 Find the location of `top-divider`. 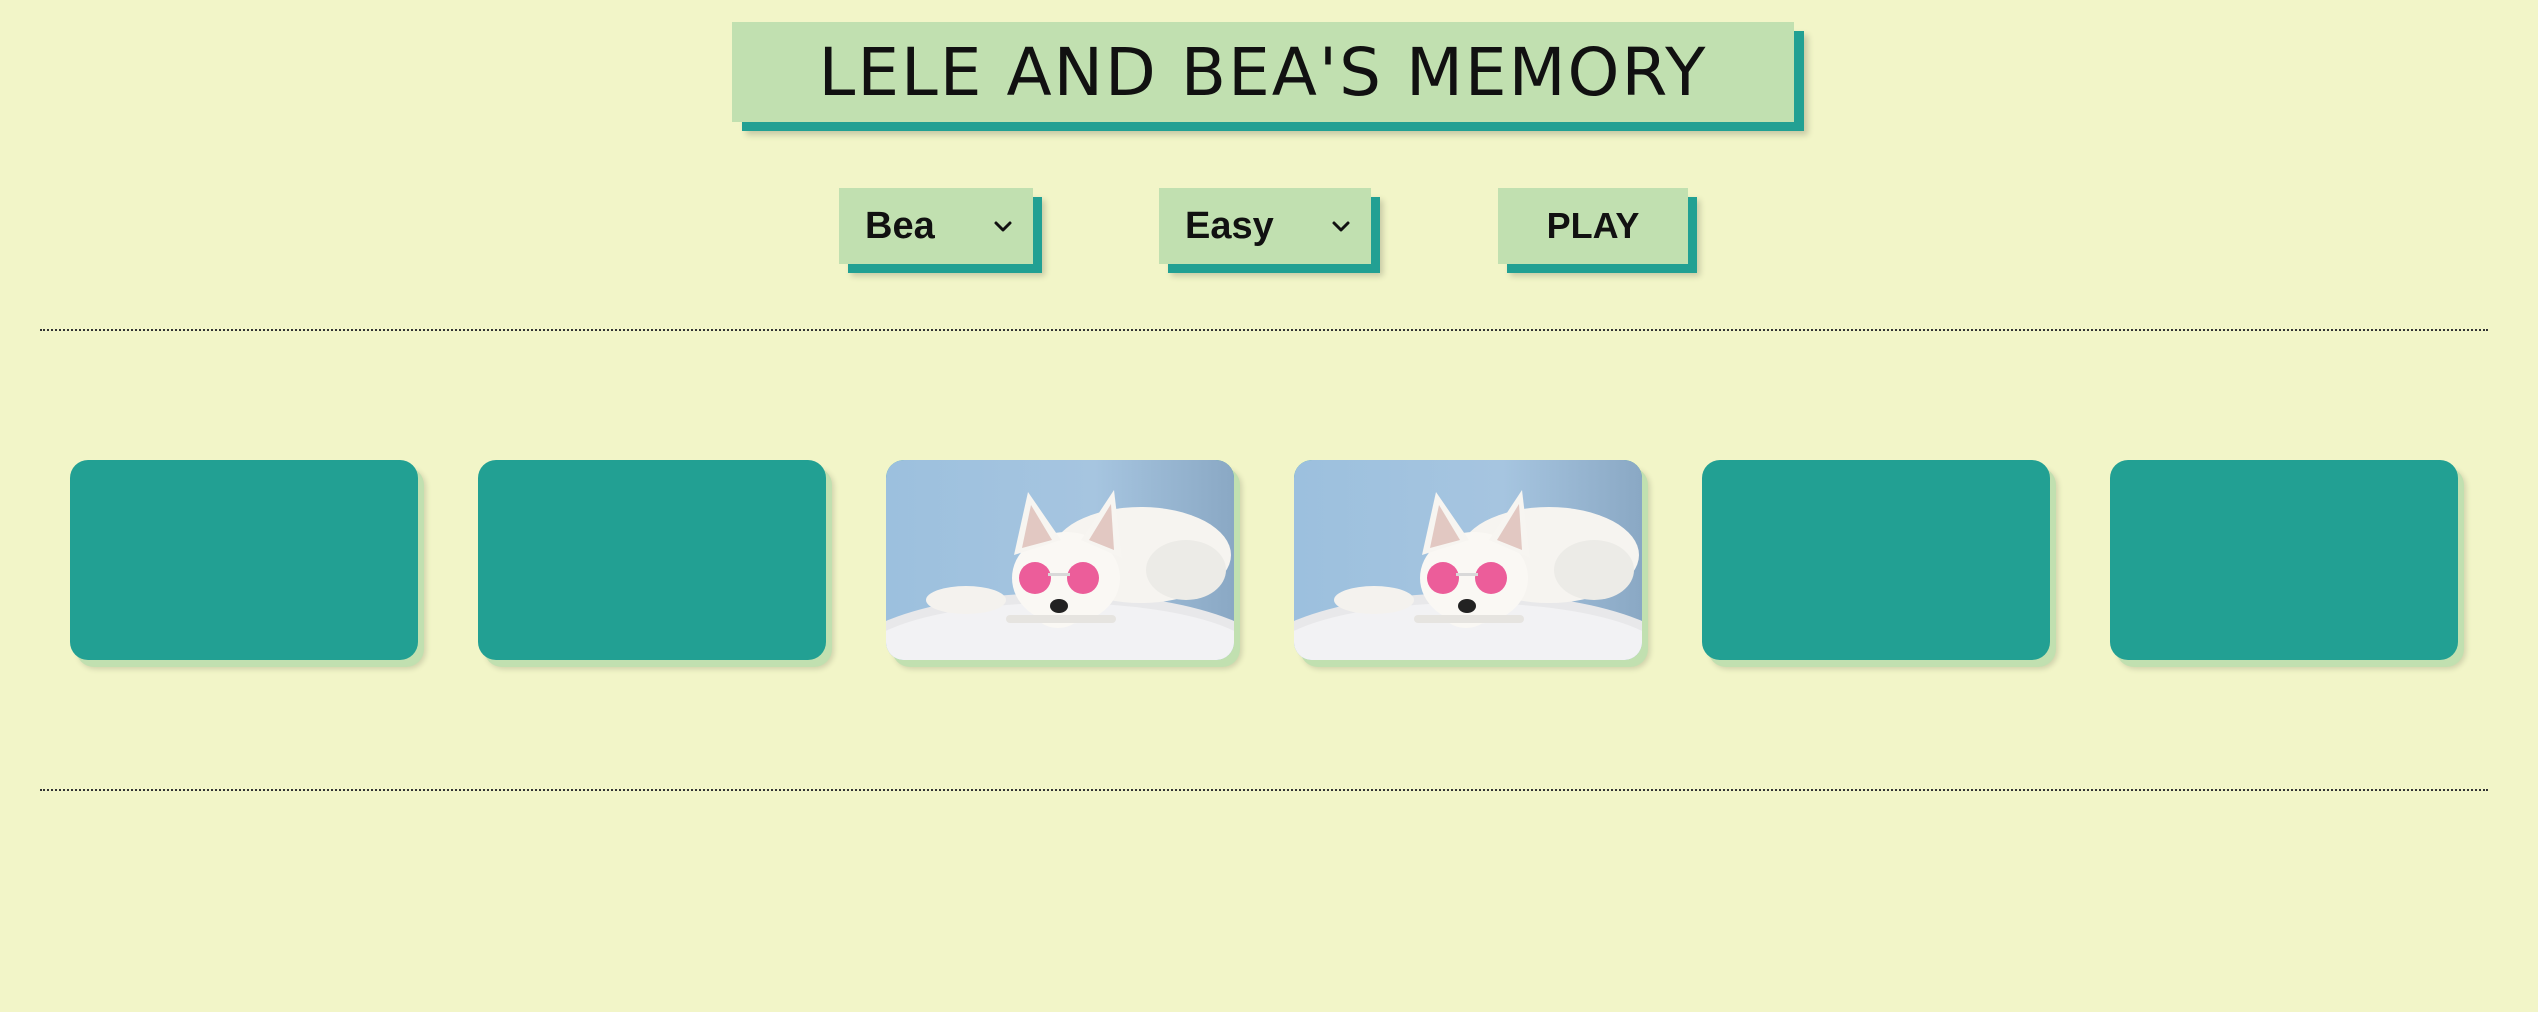

top-divider is located at coordinates (1264, 330).